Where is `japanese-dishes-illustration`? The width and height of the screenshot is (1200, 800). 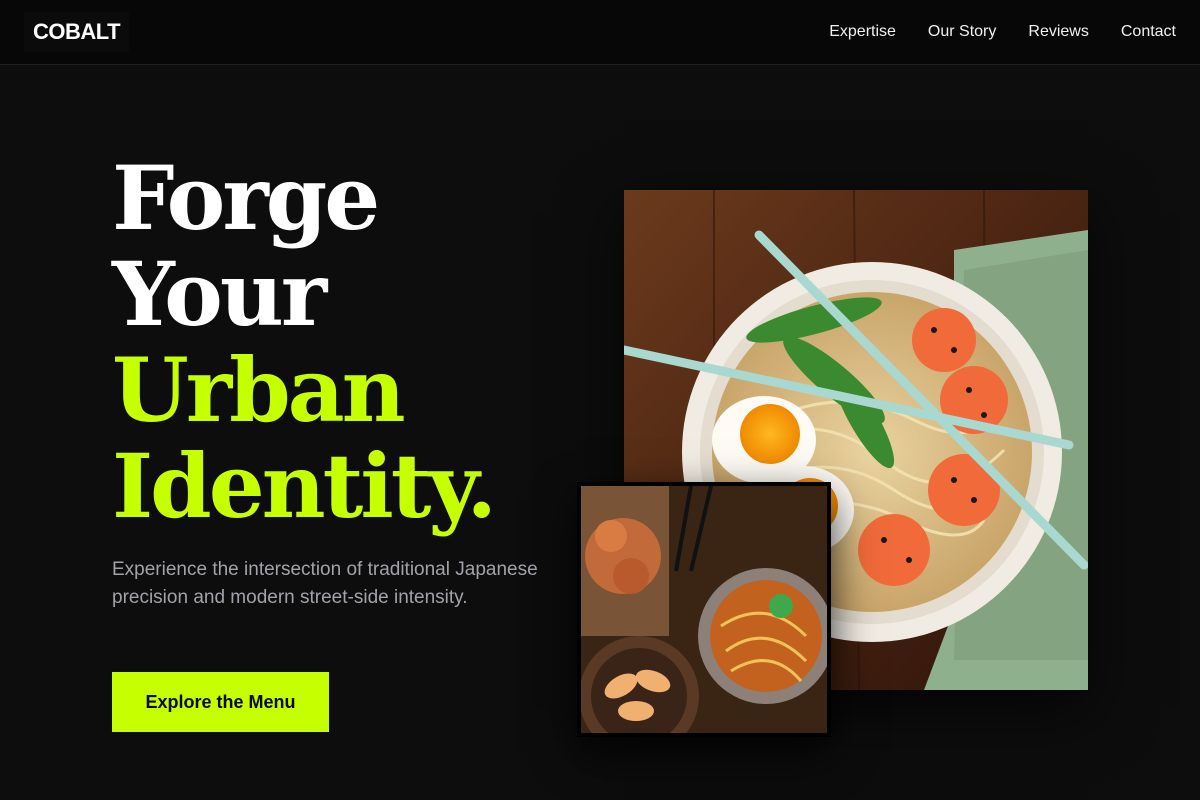 japanese-dishes-illustration is located at coordinates (704, 609).